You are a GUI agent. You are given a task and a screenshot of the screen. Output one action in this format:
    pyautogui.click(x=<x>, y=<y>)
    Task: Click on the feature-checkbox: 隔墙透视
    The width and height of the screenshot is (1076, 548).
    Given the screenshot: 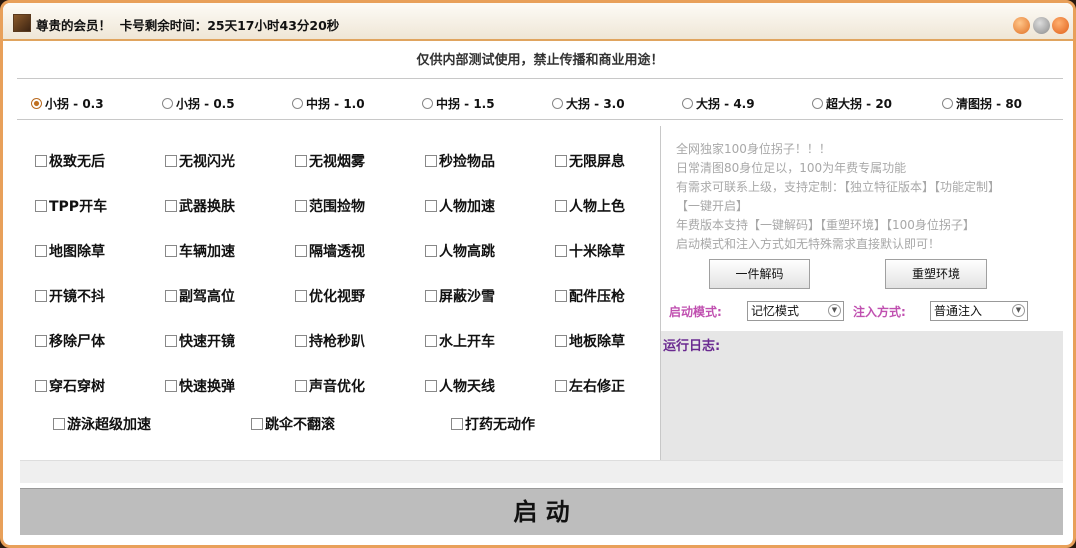 What is the action you would take?
    pyautogui.click(x=330, y=251)
    